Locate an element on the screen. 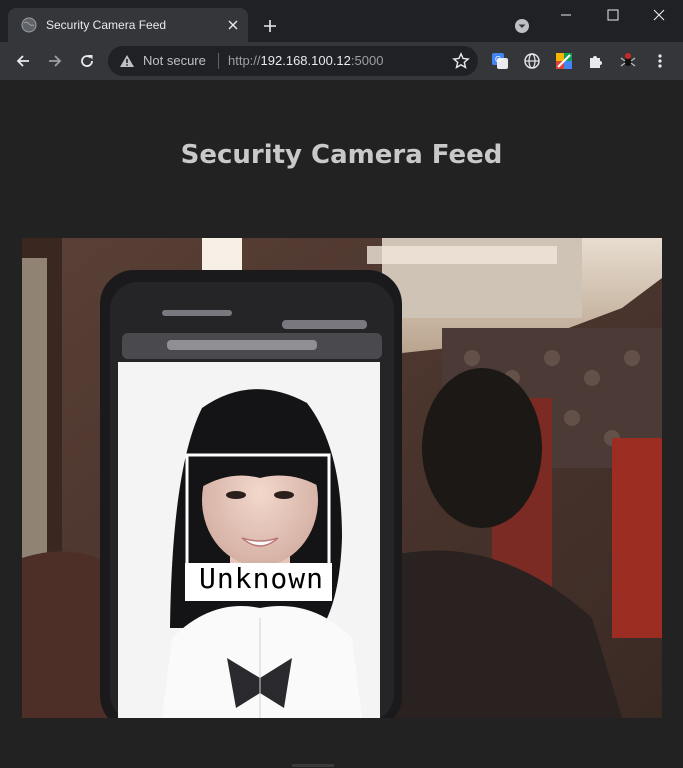  palette-icon is located at coordinates (564, 61).